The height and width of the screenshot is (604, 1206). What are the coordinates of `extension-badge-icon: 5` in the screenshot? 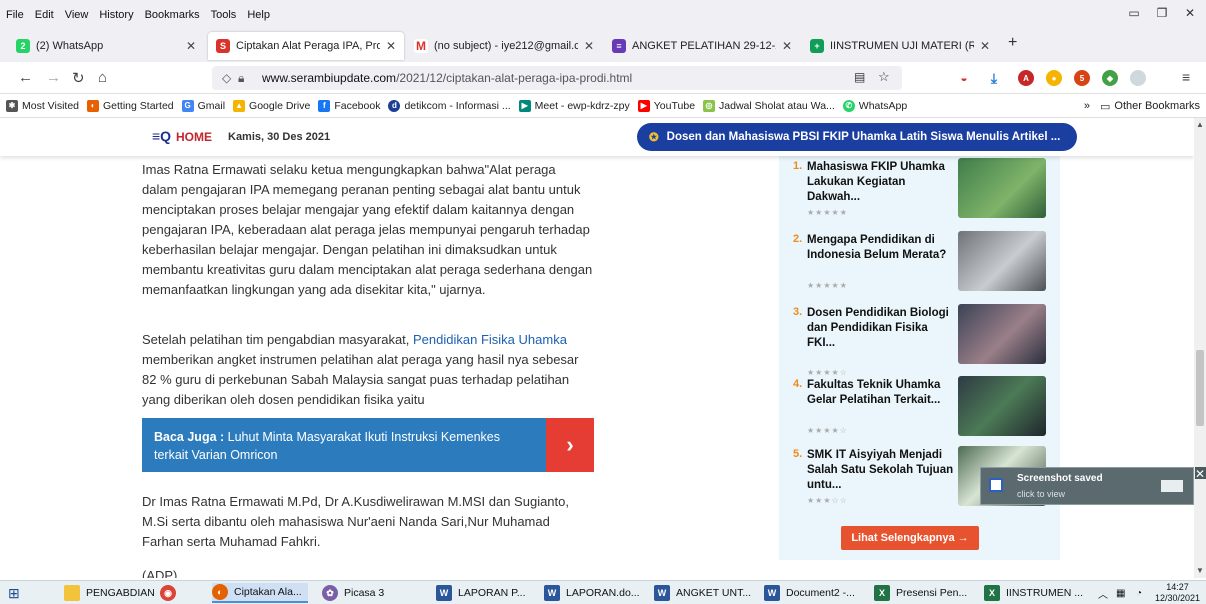 It's located at (1082, 78).